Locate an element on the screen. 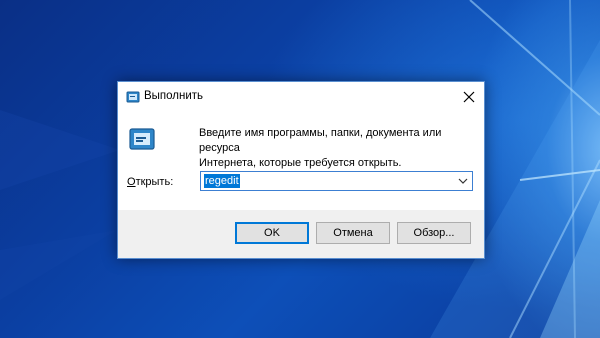 This screenshot has width=600, height=338. cancel-button: Отмена is located at coordinates (353, 233).